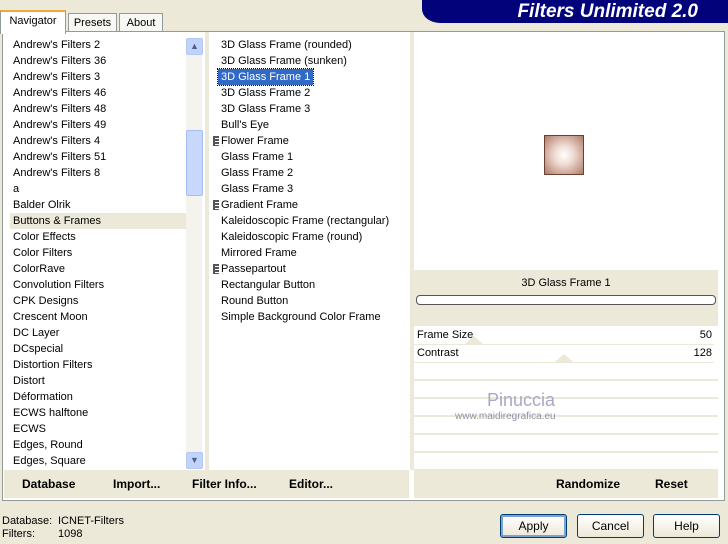  I want to click on filter-item-label: Flower Frame, so click(255, 141).